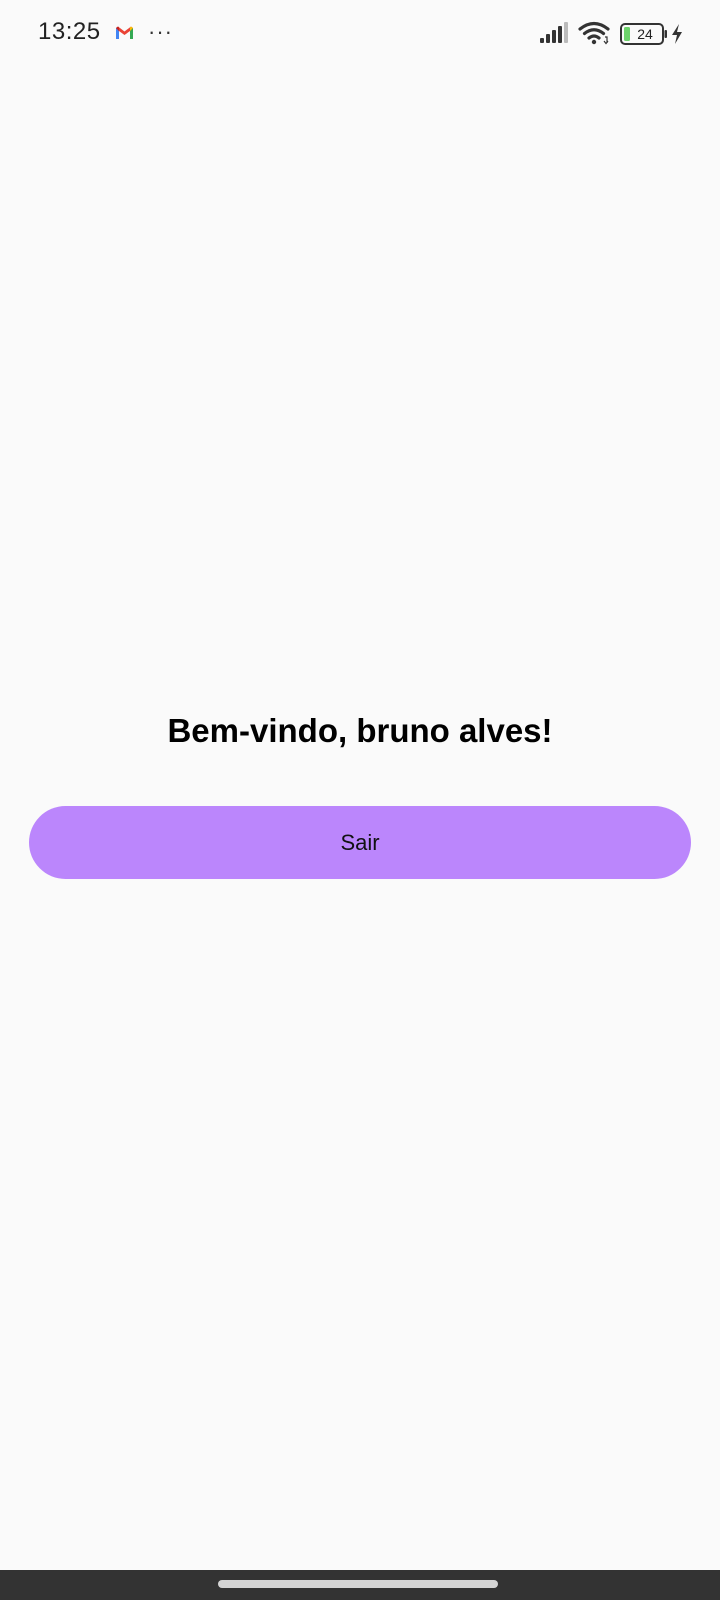 The width and height of the screenshot is (720, 1600). I want to click on signal-icon, so click(554, 32).